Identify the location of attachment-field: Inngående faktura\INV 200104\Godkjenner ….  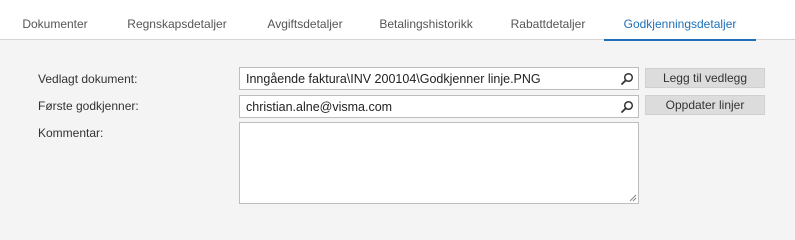
(439, 78).